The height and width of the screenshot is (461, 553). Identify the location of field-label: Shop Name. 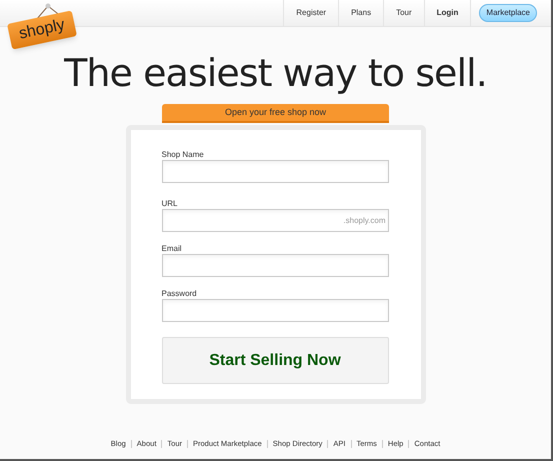
(183, 155).